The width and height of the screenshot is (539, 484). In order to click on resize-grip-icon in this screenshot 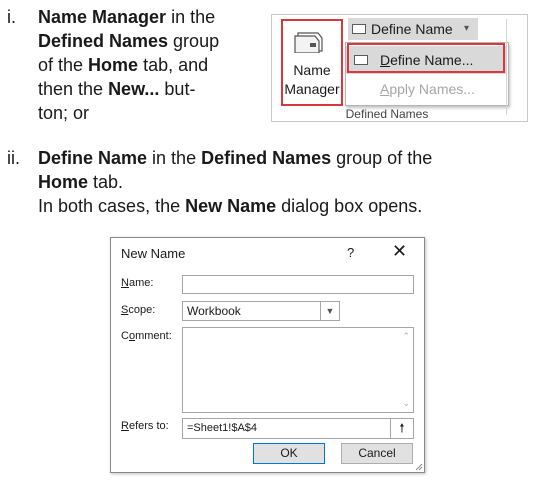, I will do `click(419, 467)`.